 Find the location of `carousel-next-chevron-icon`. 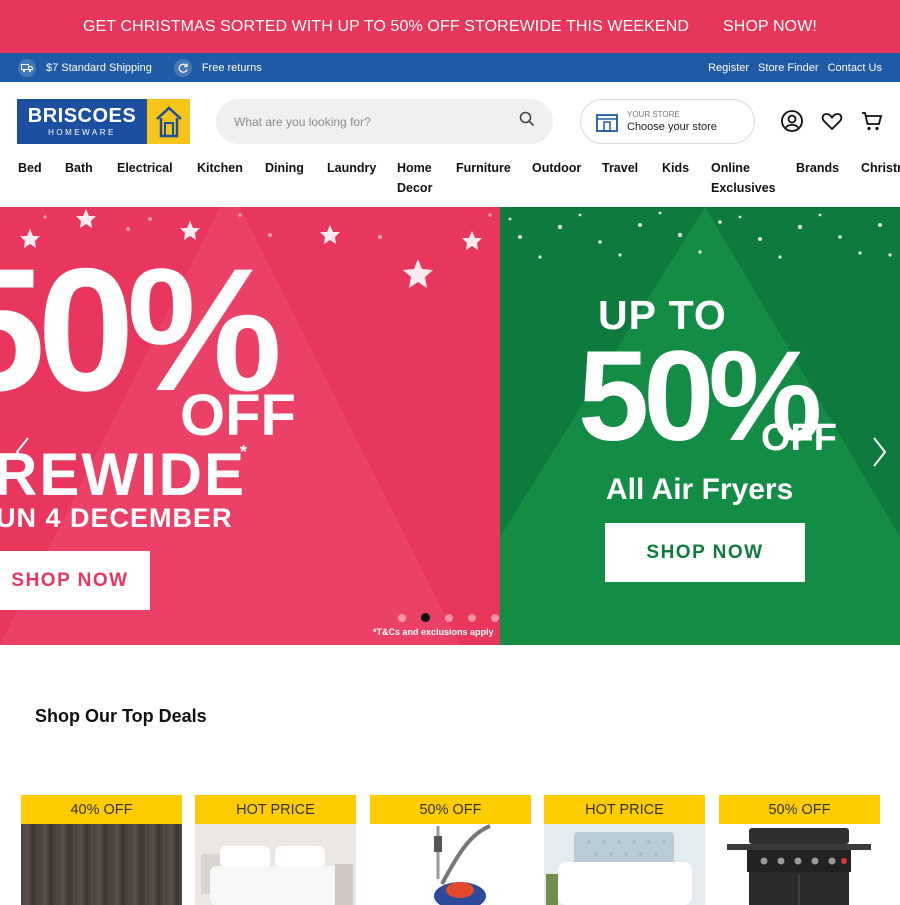

carousel-next-chevron-icon is located at coordinates (879, 452).